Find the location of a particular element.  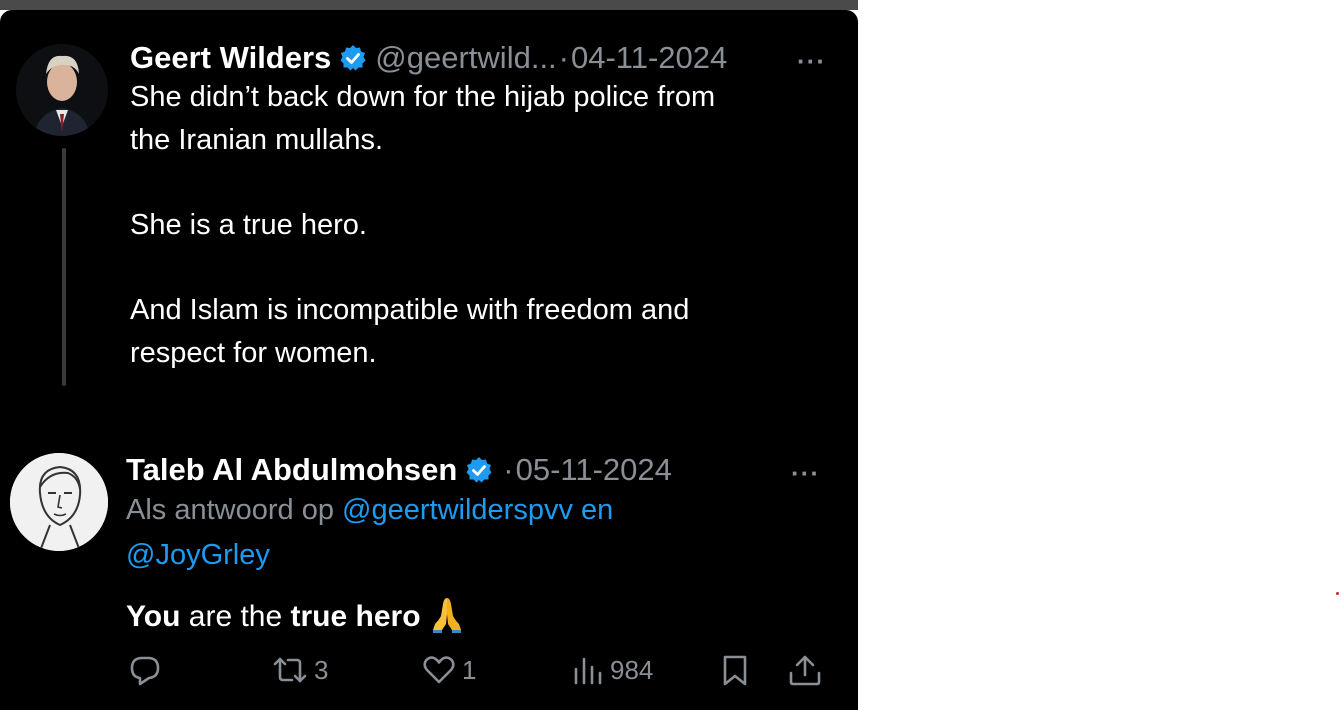

share-icon is located at coordinates (805, 670).